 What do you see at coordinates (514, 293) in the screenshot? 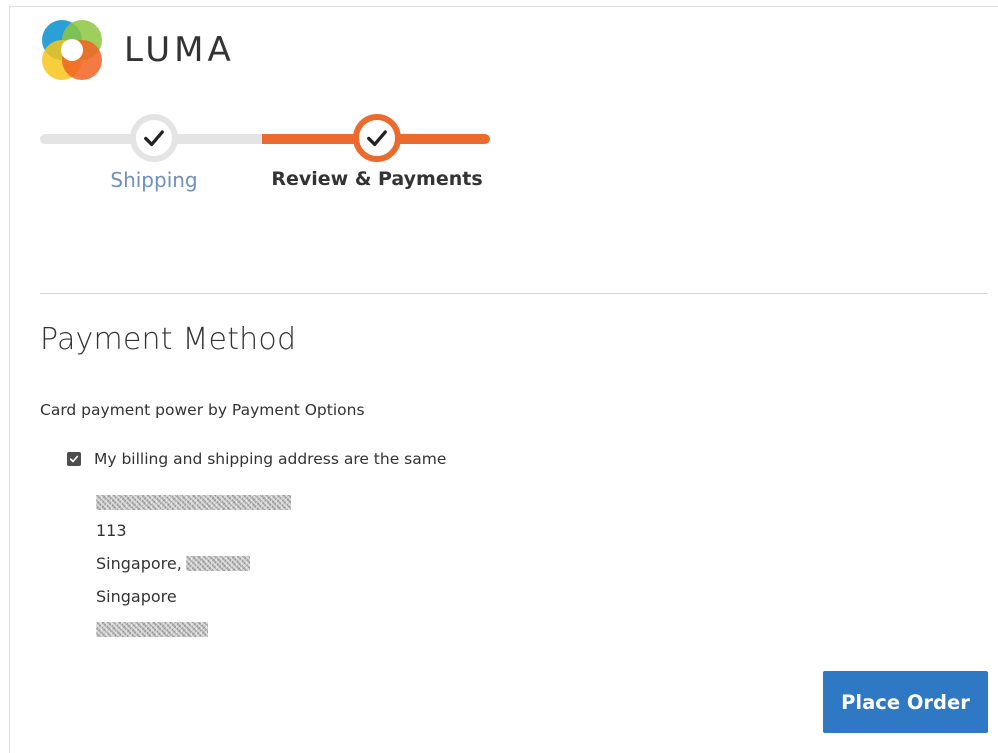
I see `section-divider` at bounding box center [514, 293].